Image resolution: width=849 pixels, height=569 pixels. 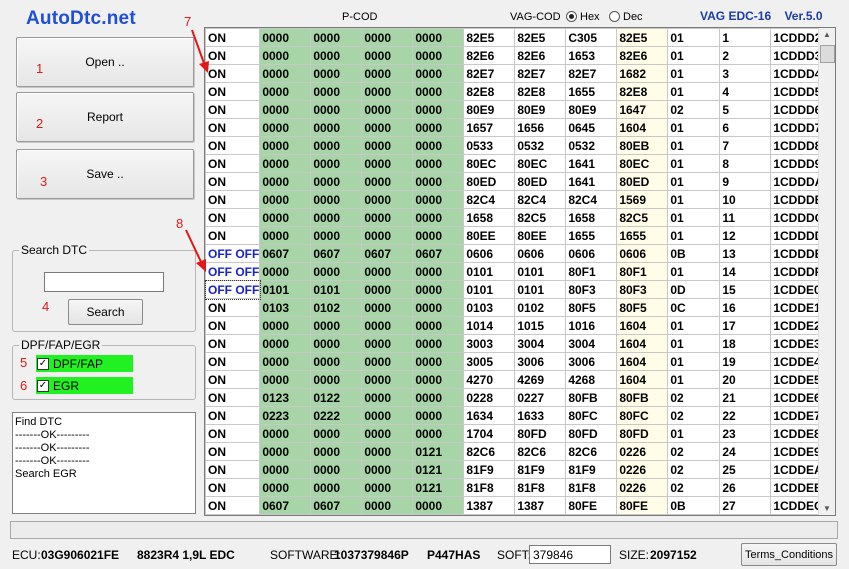 I want to click on table-cell: 0226, so click(x=642, y=469).